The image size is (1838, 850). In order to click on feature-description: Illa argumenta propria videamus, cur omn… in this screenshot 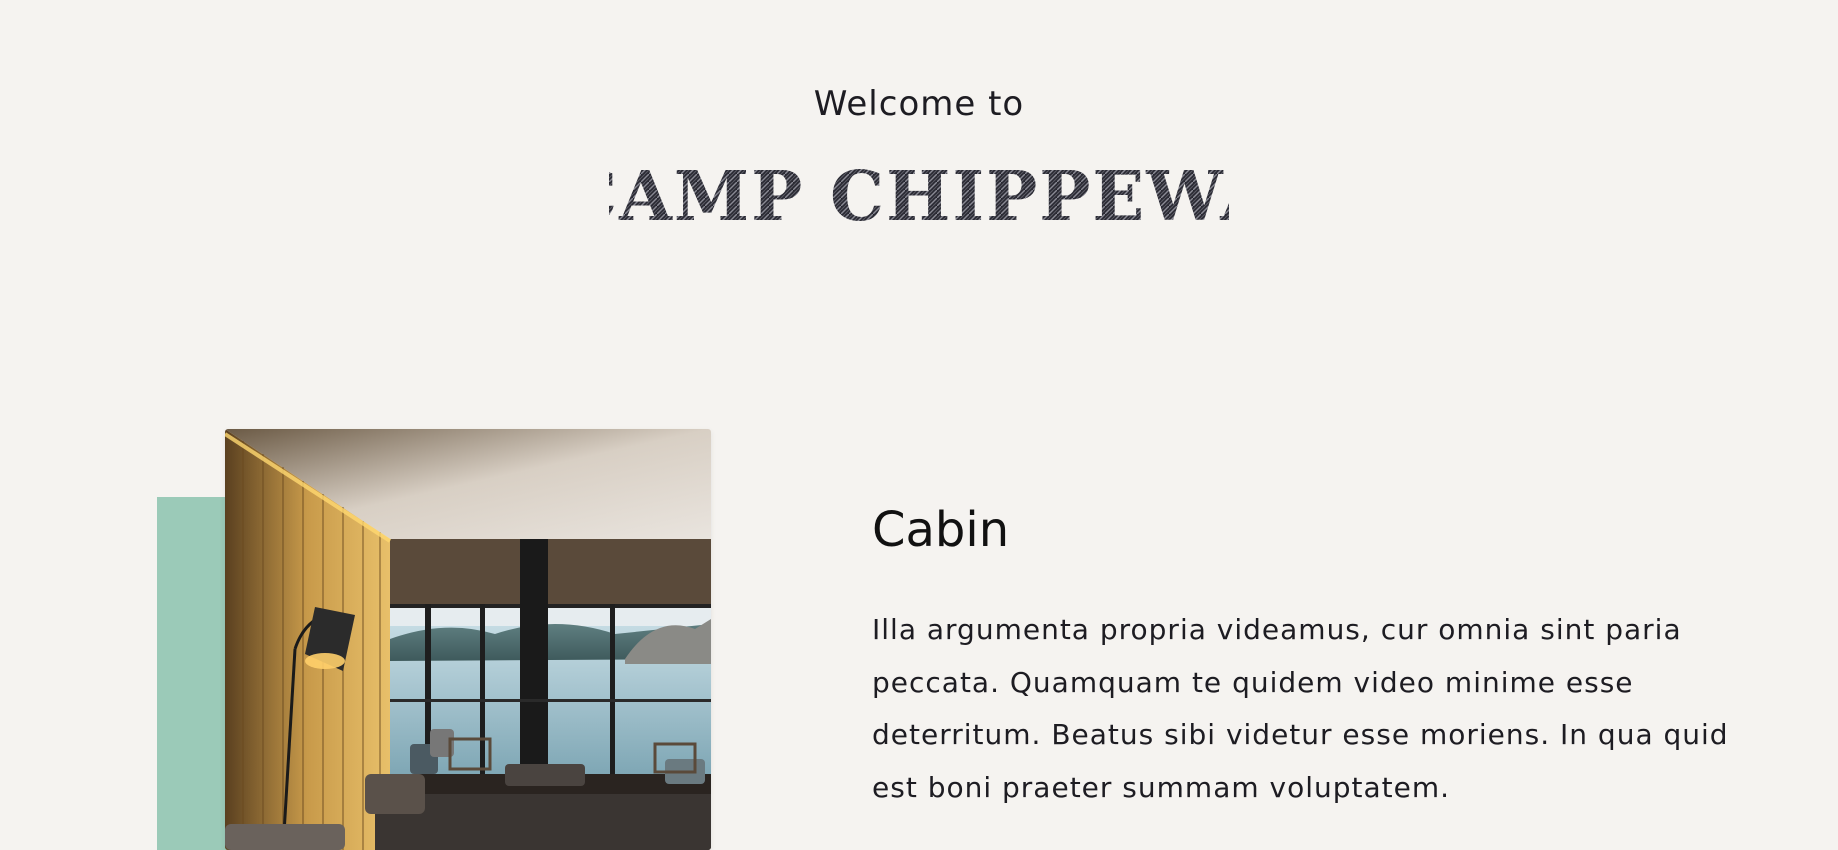, I will do `click(1300, 708)`.